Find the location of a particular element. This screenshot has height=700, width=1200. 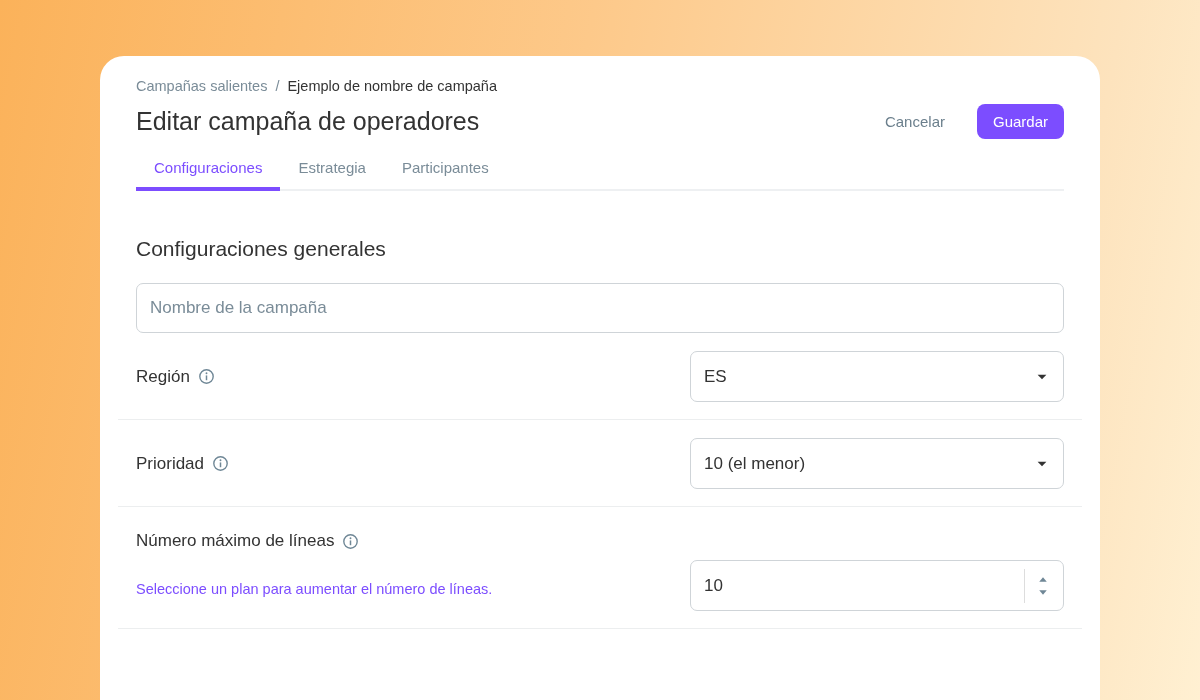

hint-text: Seleccione un plan para aumentar el número de líneas. is located at coordinates (314, 589).